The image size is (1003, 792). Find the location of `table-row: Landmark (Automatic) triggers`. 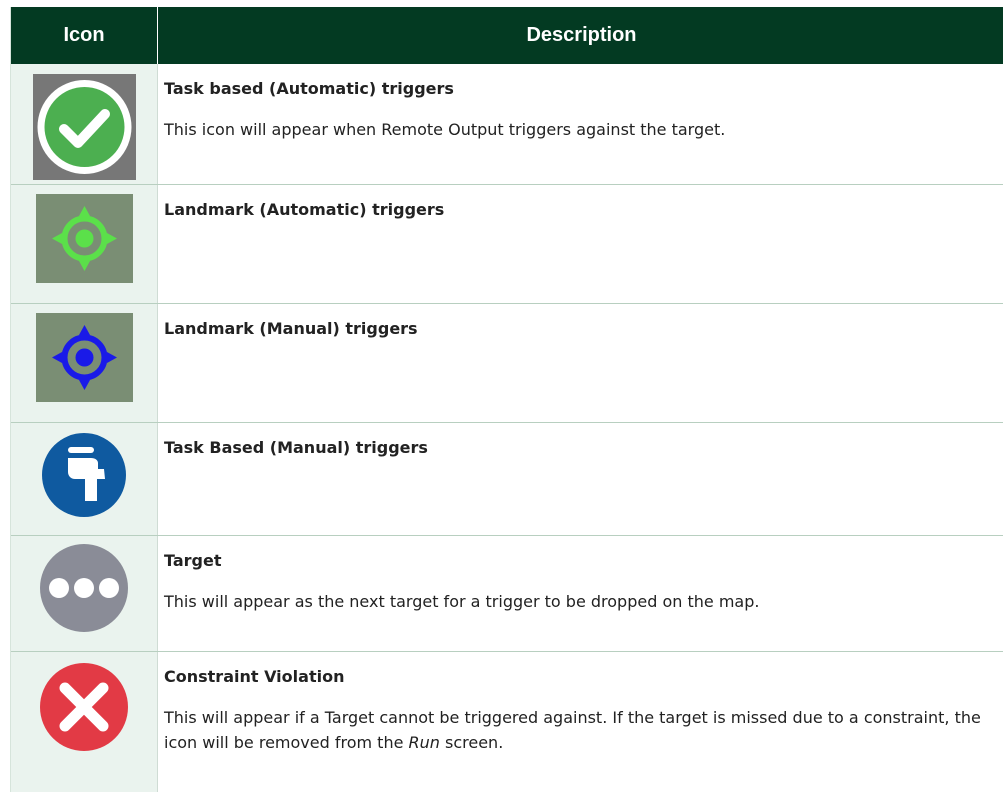

table-row: Landmark (Automatic) triggers is located at coordinates (507, 244).